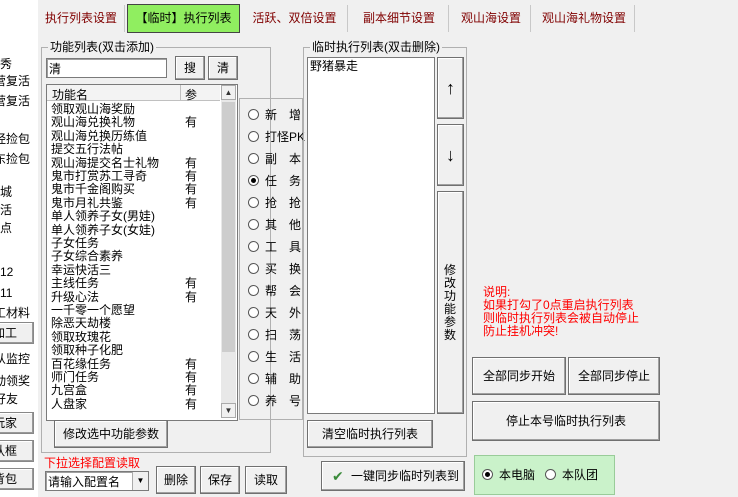  I want to click on function-list-legend: 功能列表(双击添加), so click(102, 47).